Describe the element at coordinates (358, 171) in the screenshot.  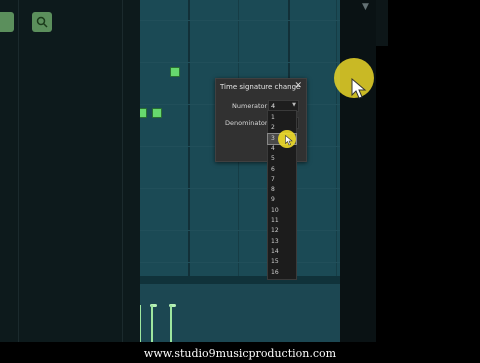
I see `right-strip: ▼` at that location.